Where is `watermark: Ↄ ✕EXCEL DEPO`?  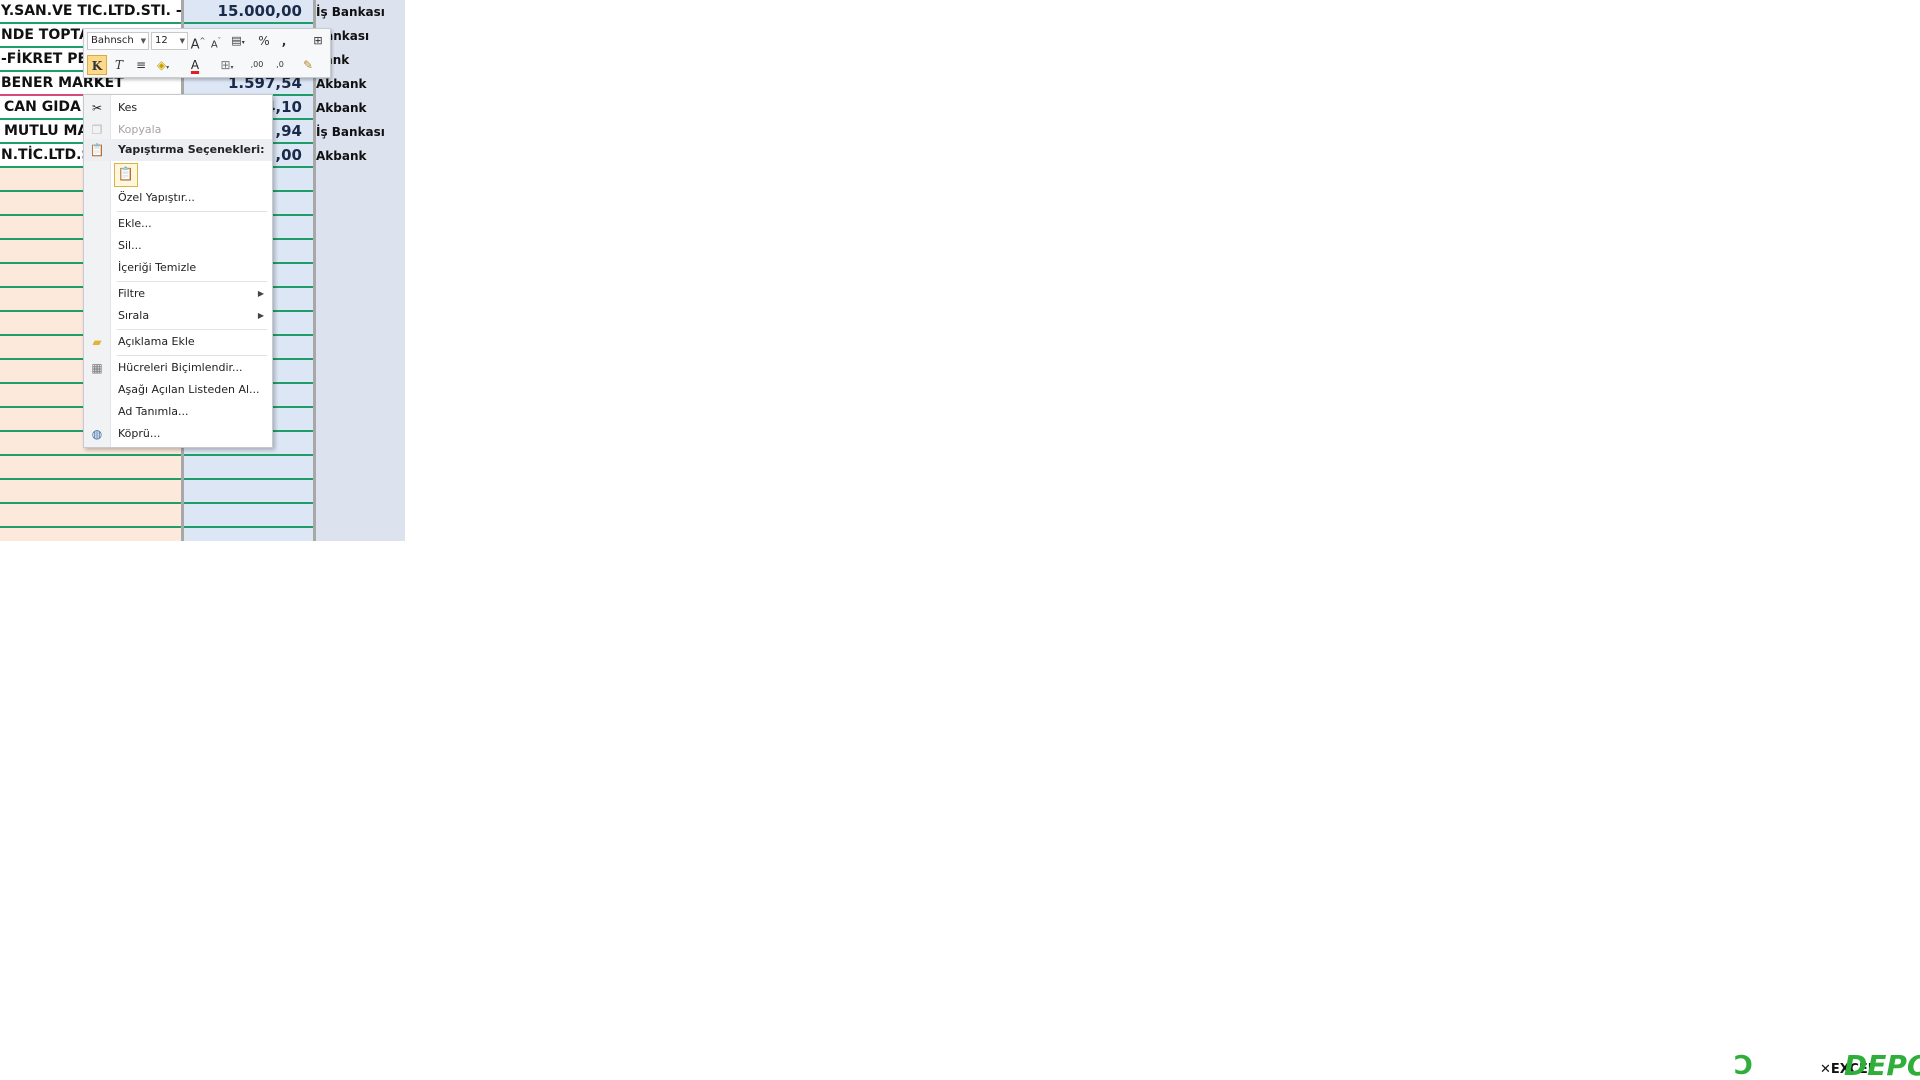
watermark: Ↄ ✕EXCEL DEPO is located at coordinates (1827, 1066).